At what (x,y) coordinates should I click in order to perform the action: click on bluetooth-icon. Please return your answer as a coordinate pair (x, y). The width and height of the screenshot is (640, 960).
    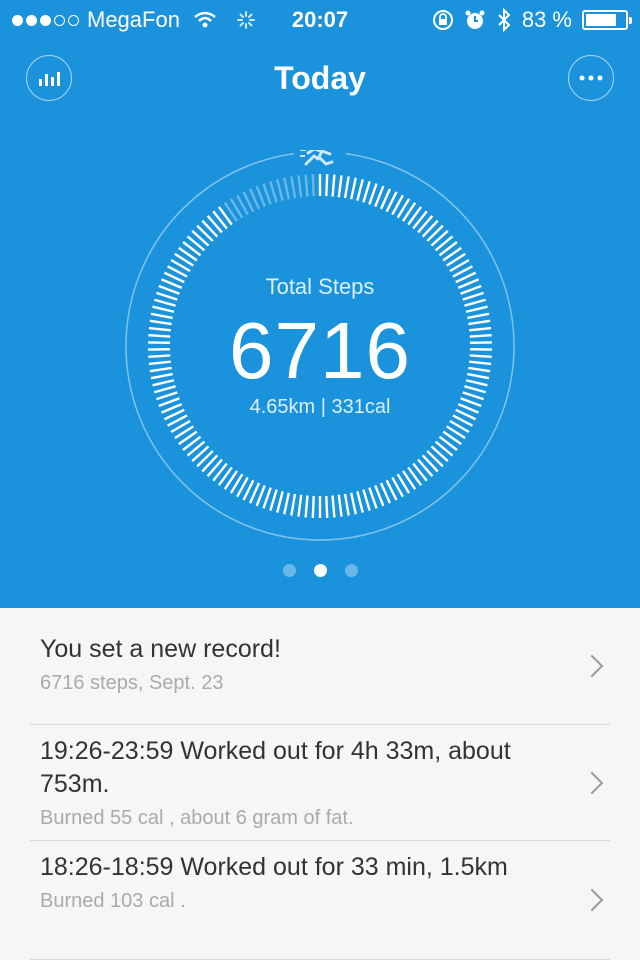
    Looking at the image, I should click on (504, 20).